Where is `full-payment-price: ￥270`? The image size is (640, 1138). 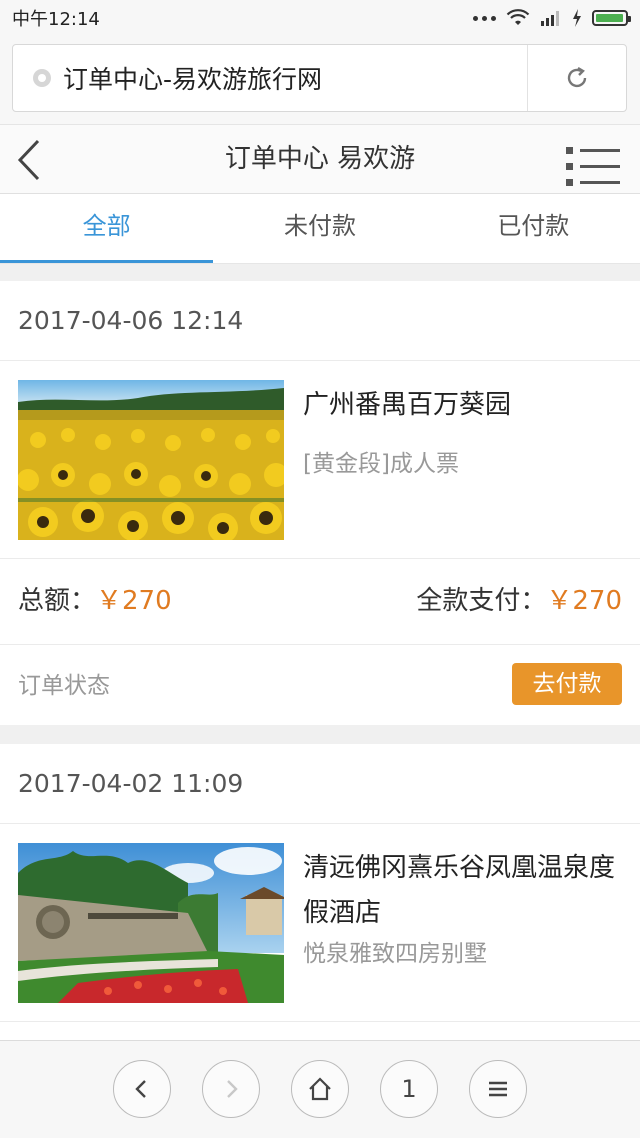
full-payment-price: ￥270 is located at coordinates (584, 601).